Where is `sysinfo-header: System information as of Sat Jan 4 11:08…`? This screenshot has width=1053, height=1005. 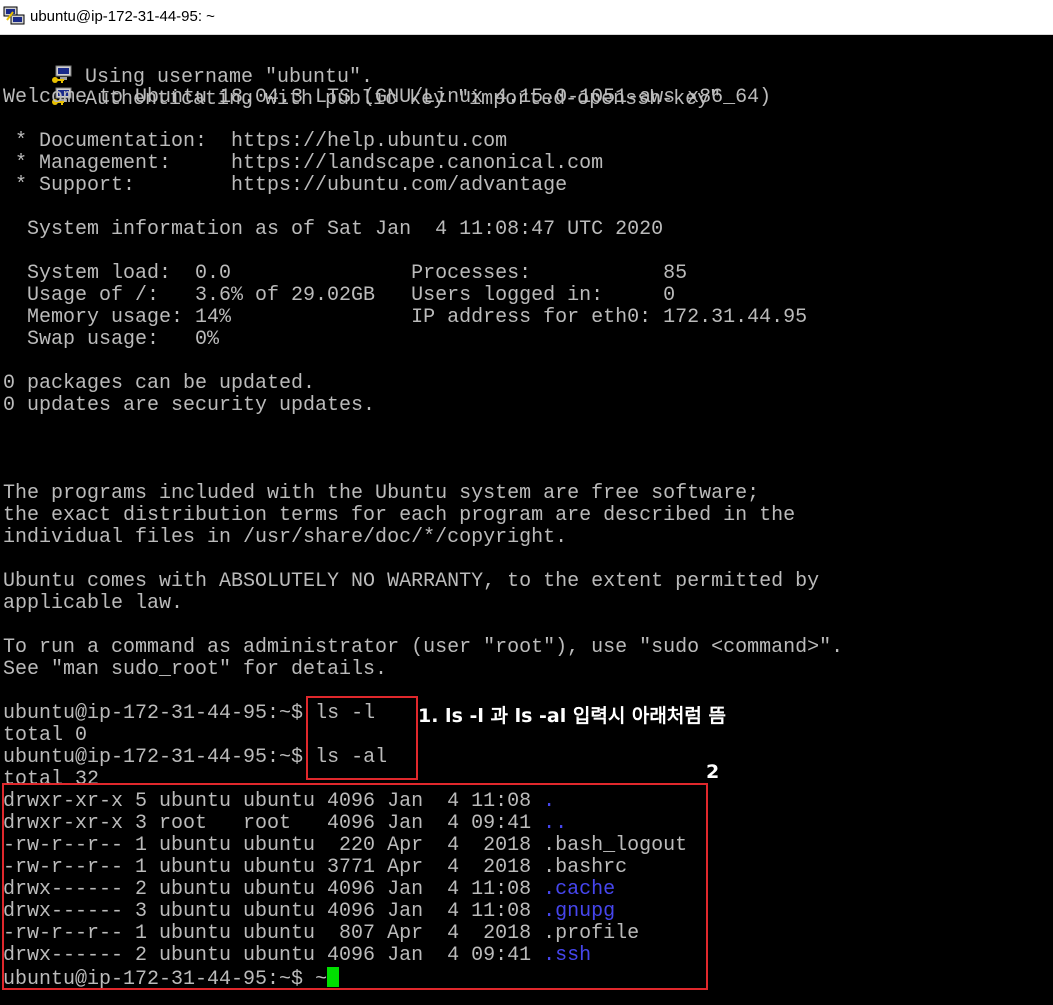 sysinfo-header: System information as of Sat Jan 4 11:08… is located at coordinates (333, 229).